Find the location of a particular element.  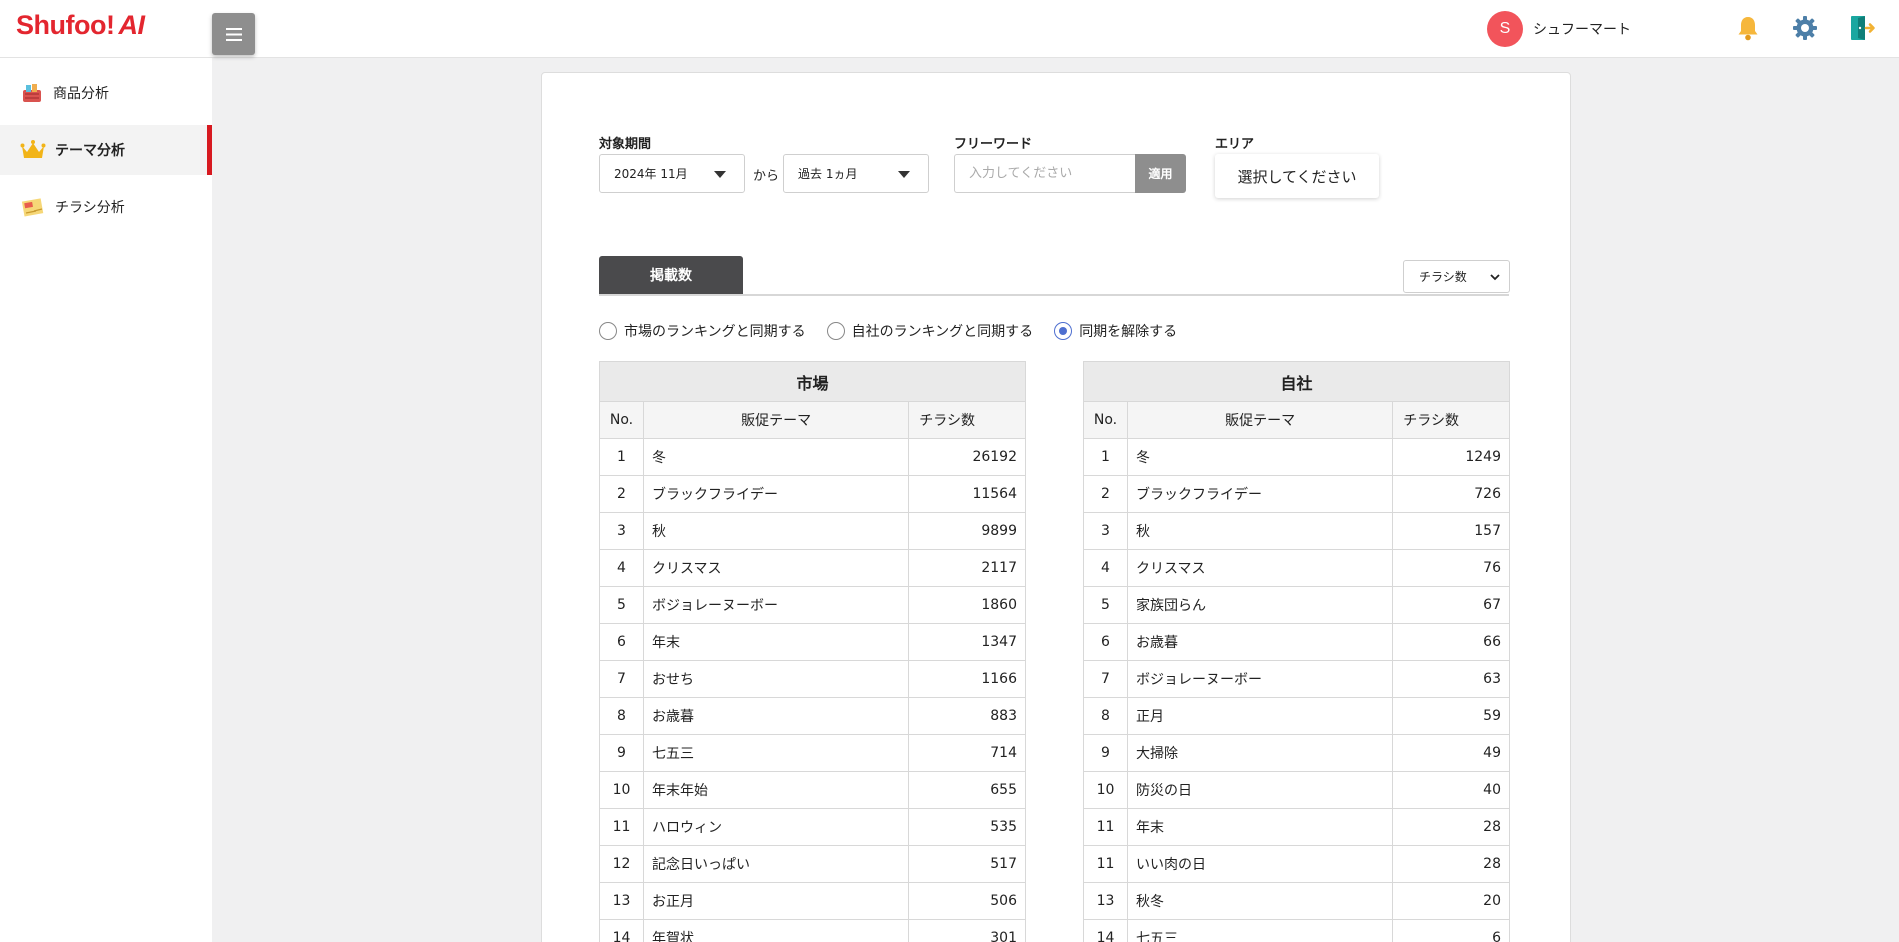

table-row: 9 七五三 714 is located at coordinates (812, 753).